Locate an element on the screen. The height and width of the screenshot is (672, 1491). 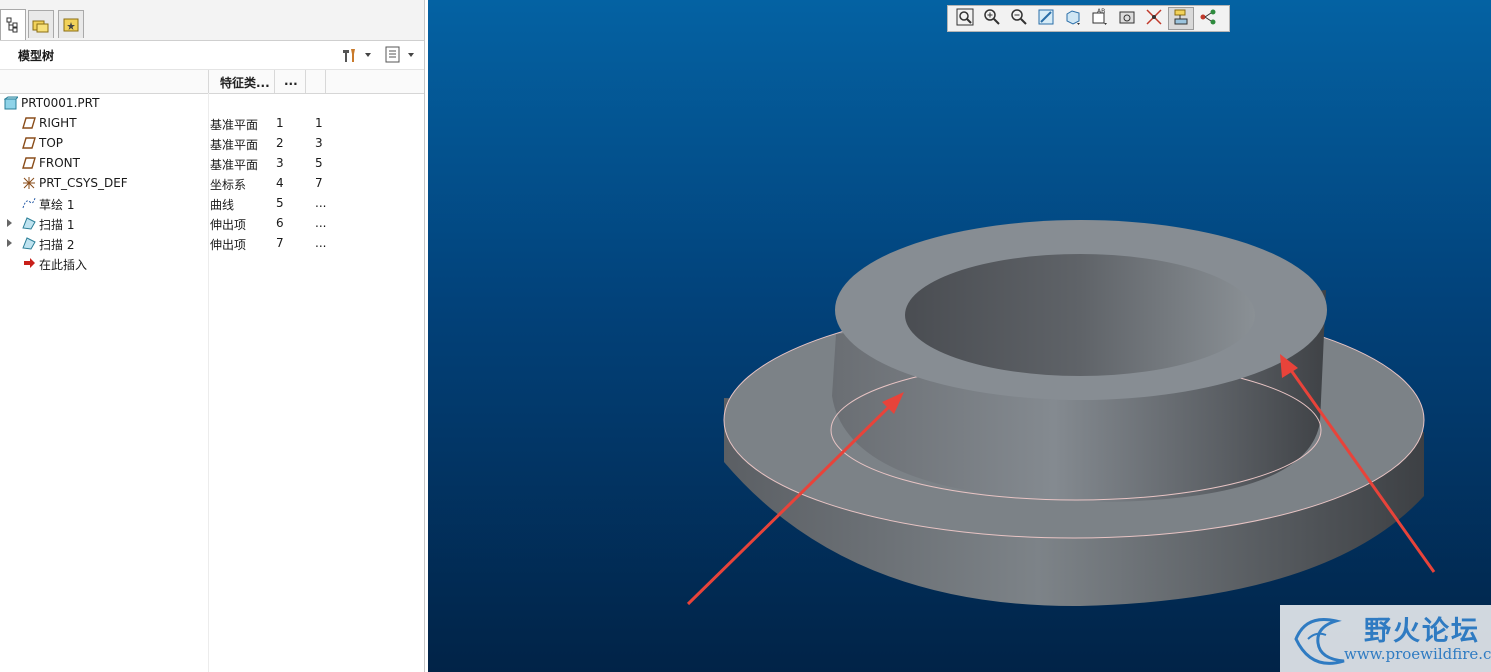
tree-item-id: 5 is located at coordinates (280, 203).